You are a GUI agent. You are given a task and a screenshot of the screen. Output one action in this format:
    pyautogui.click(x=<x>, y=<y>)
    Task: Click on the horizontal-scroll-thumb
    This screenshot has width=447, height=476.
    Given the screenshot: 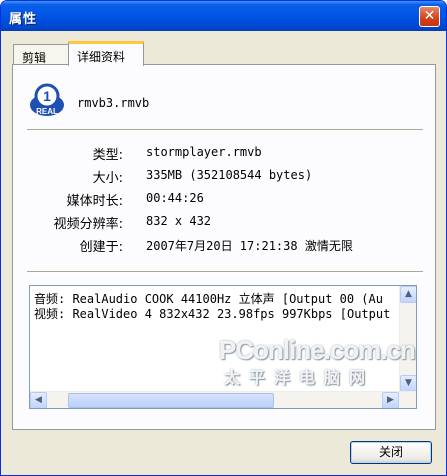 What is the action you would take?
    pyautogui.click(x=171, y=400)
    